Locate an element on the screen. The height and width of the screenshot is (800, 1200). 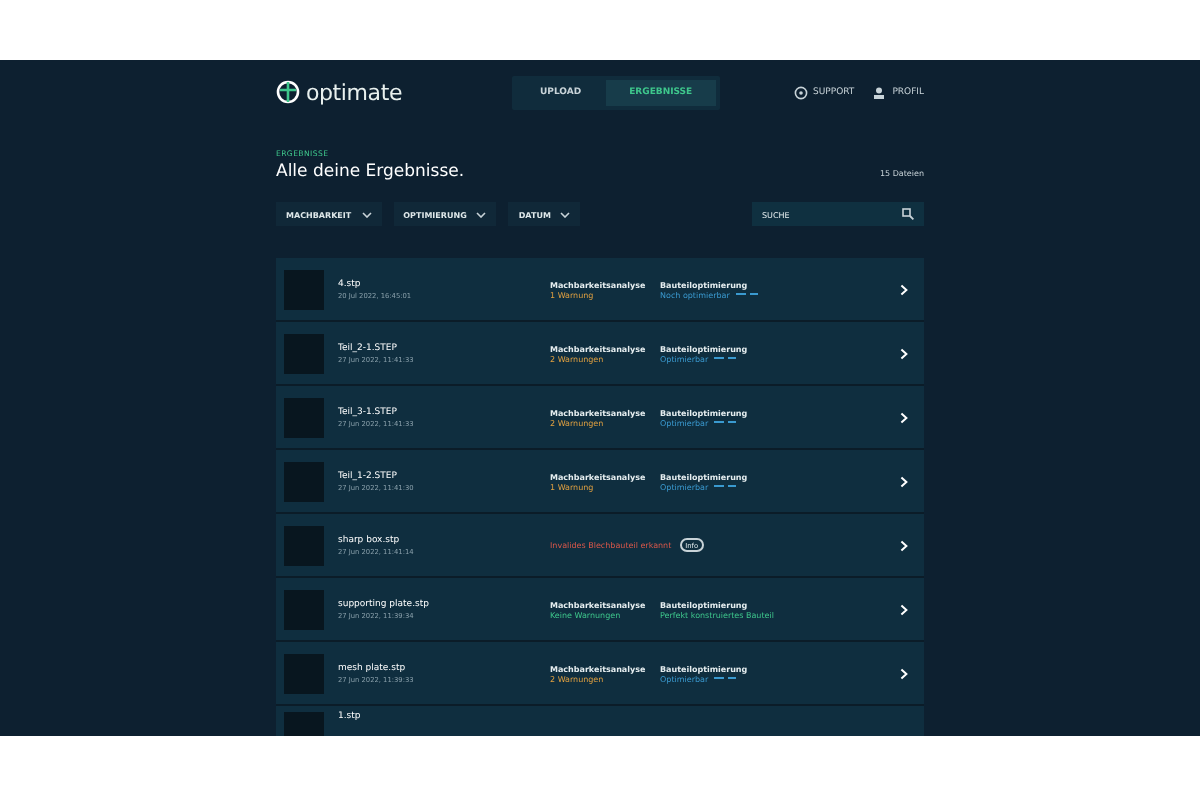
logo-text: optimate is located at coordinates (354, 92).